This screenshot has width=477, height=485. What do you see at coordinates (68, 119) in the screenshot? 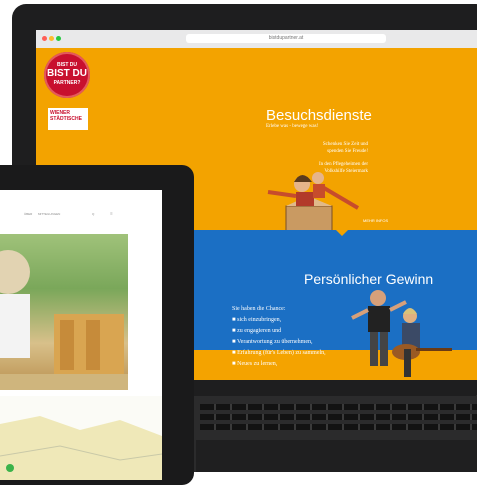
I see `sponsor-logo: WIENER STÄDTISCHE` at bounding box center [68, 119].